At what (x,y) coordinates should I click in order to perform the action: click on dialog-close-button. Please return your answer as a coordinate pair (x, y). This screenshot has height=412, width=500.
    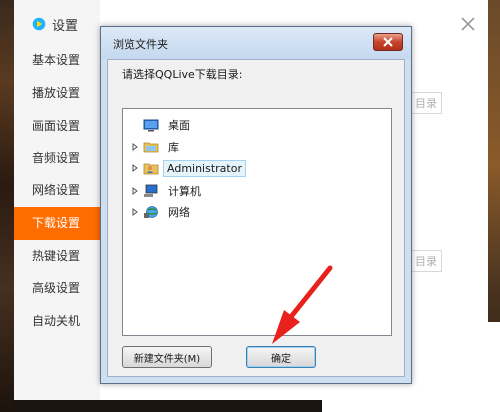
    Looking at the image, I should click on (388, 42).